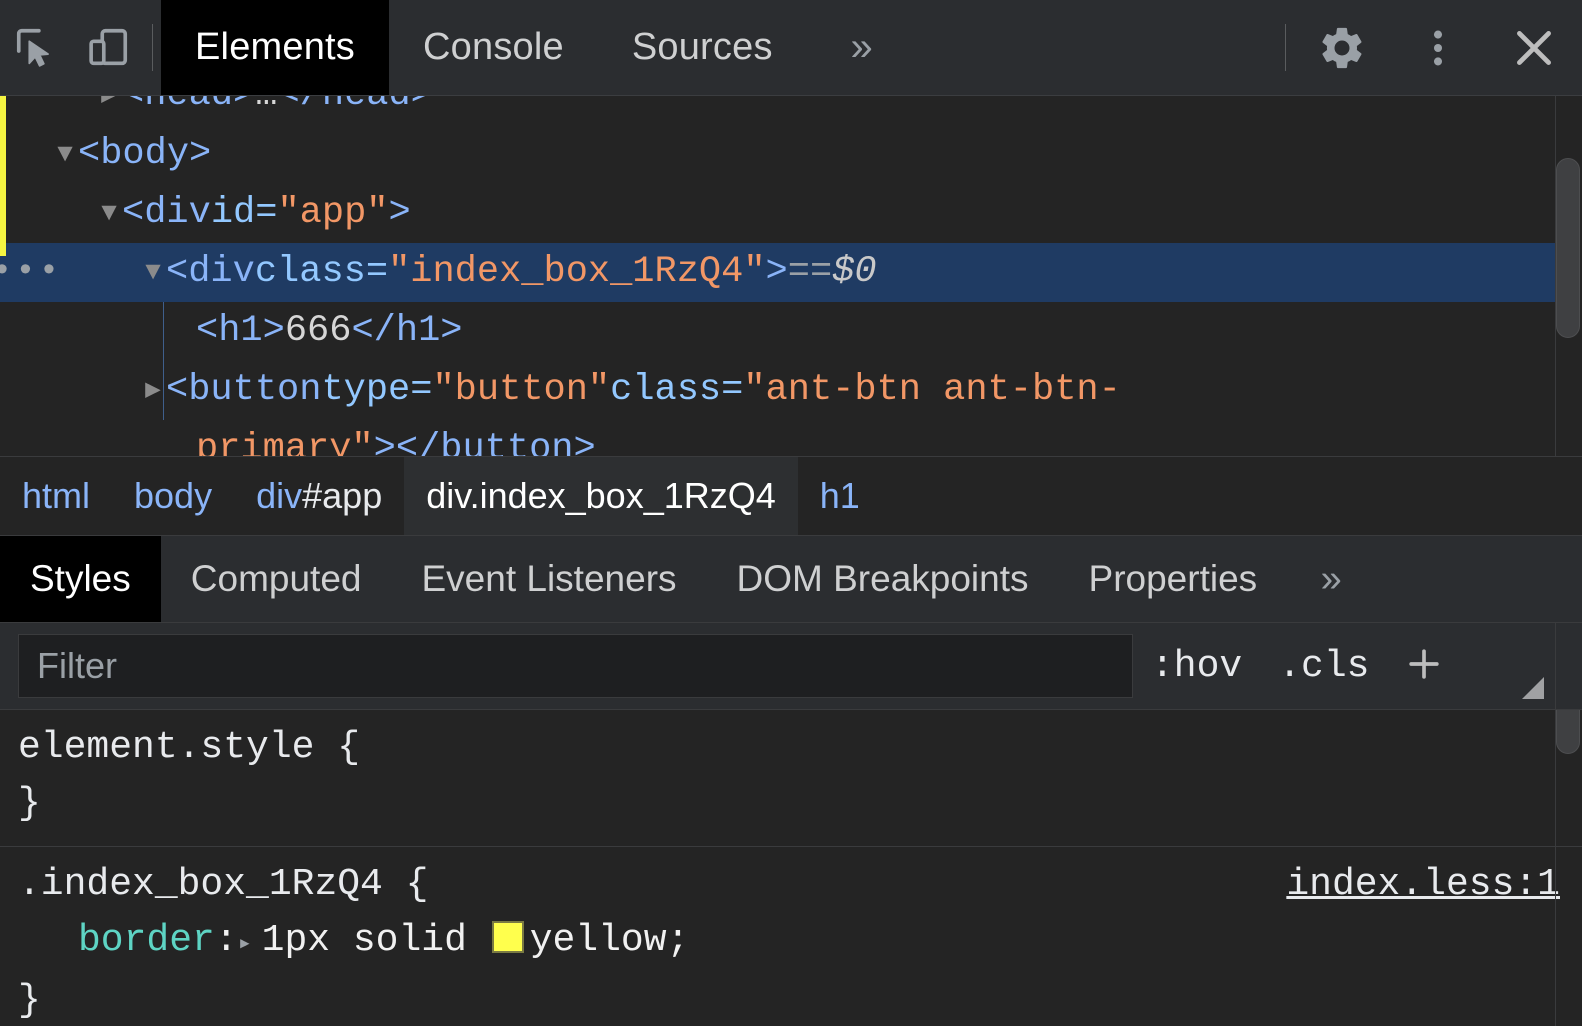  Describe the element at coordinates (407, 331) in the screenshot. I see `dom-node-tag-end: </h1>` at that location.